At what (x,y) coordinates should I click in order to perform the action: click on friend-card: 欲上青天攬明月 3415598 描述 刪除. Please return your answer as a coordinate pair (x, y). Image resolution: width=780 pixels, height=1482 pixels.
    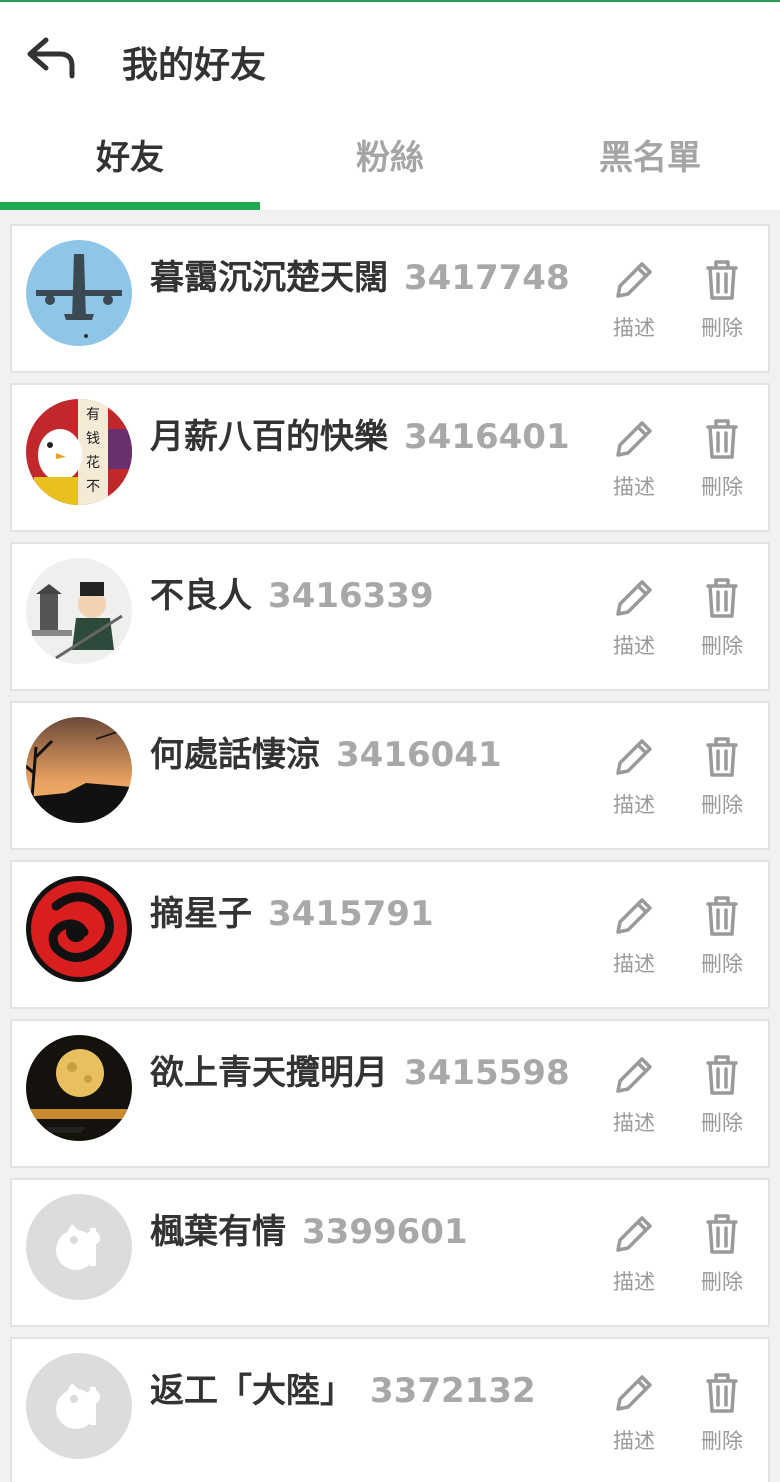
    Looking at the image, I should click on (390, 1093).